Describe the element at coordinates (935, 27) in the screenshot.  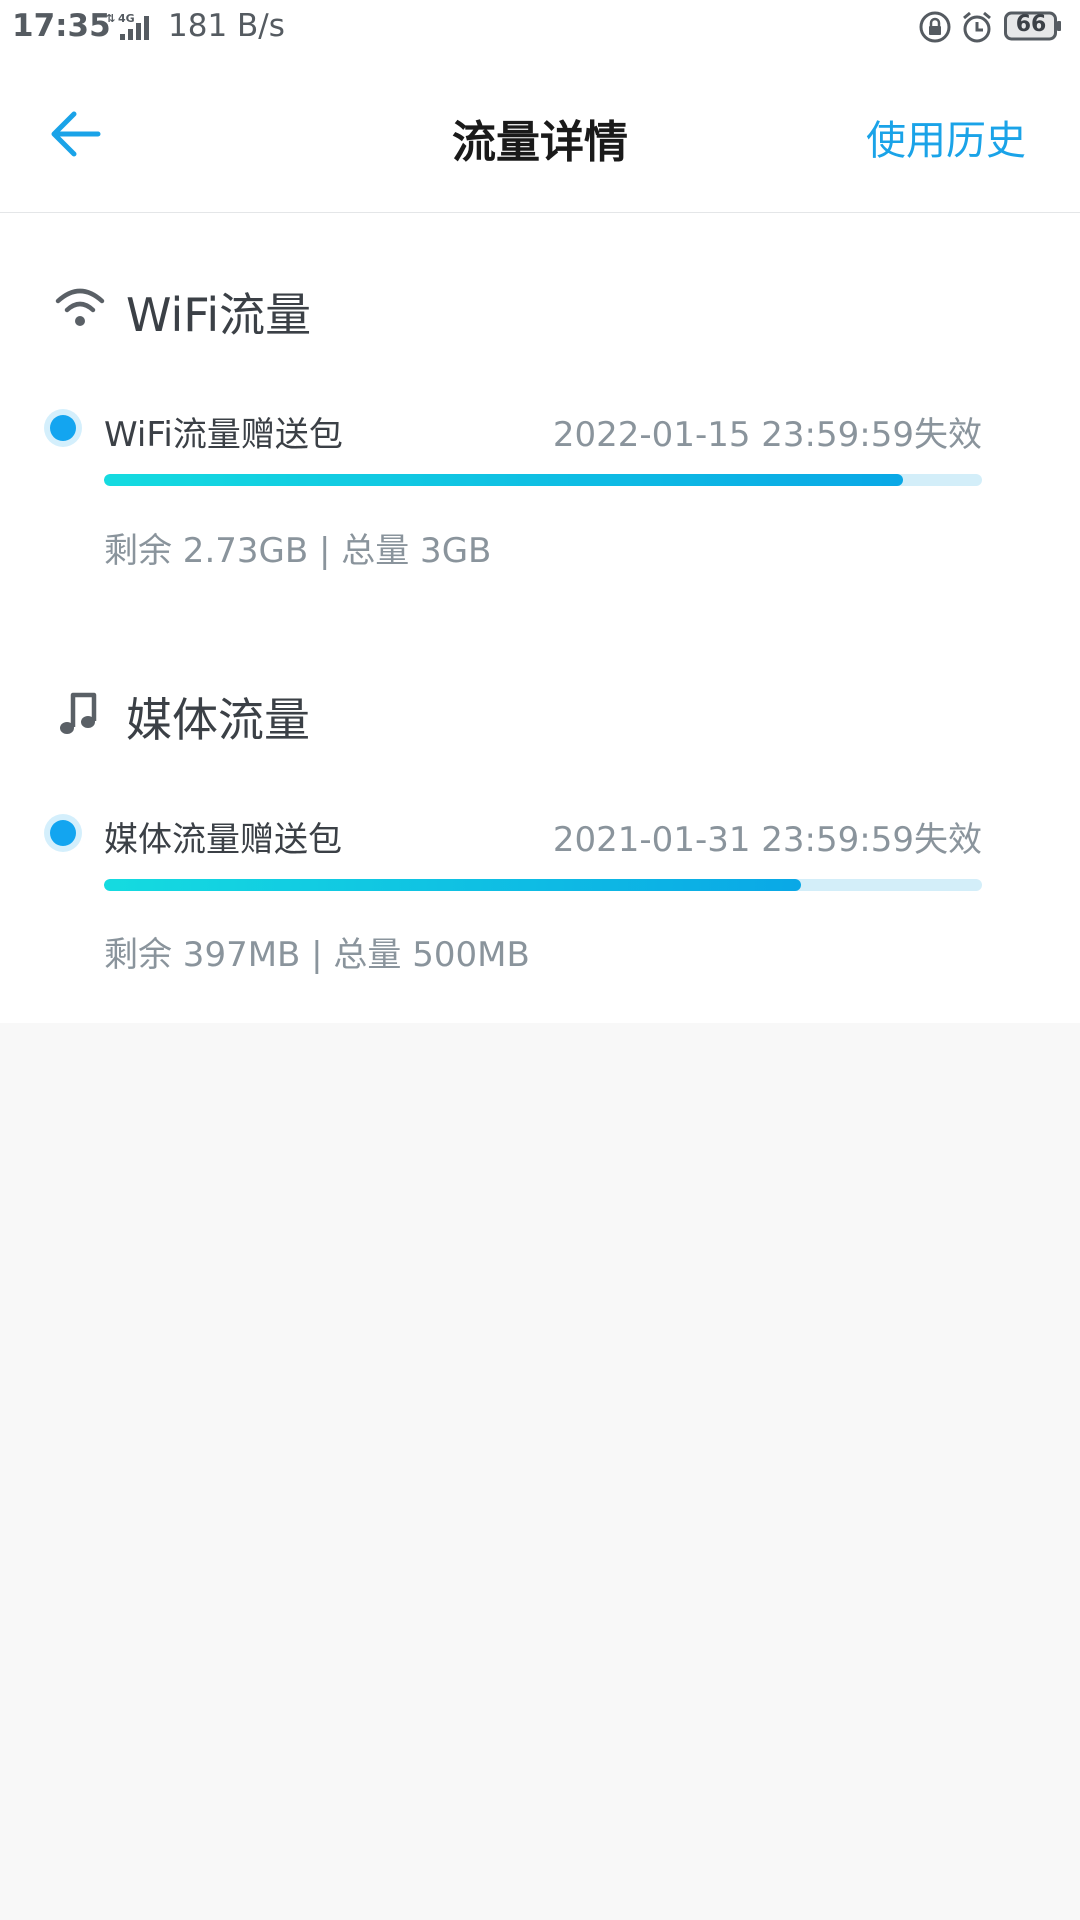
I see `rotation-lock-icon` at that location.